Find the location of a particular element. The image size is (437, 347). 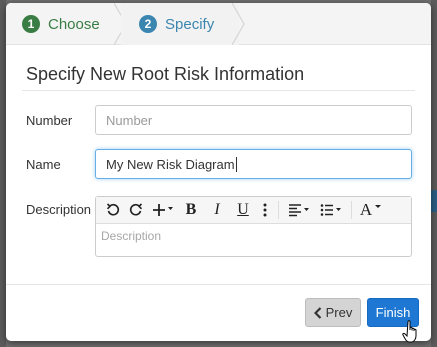

wizard-step-specify: 2 Specify is located at coordinates (180, 24).